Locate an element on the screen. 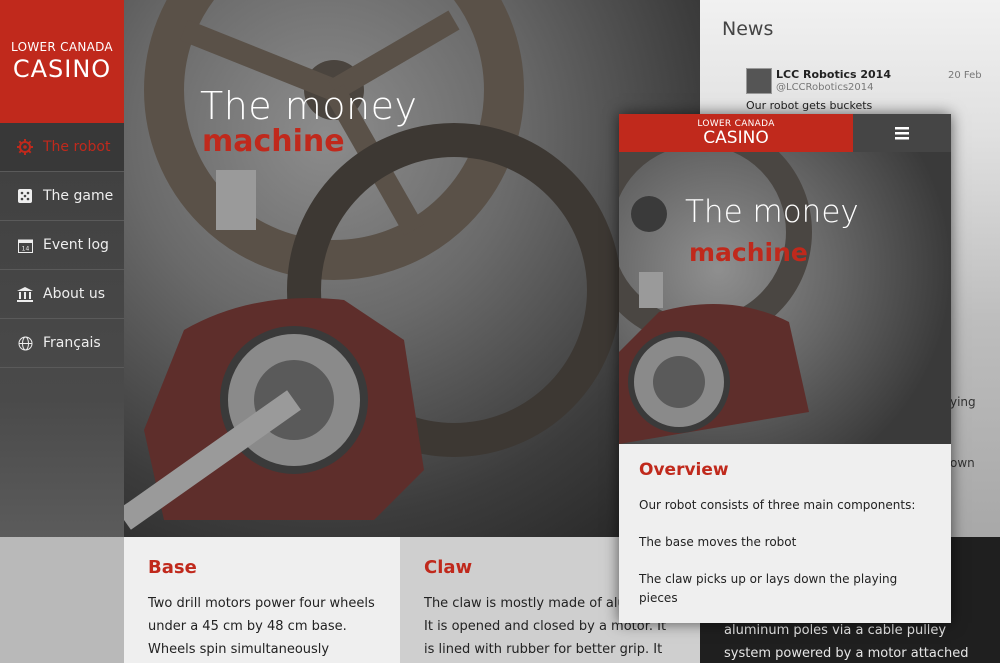 The image size is (1000, 663). mobile-hero-title: The money is located at coordinates (772, 212).